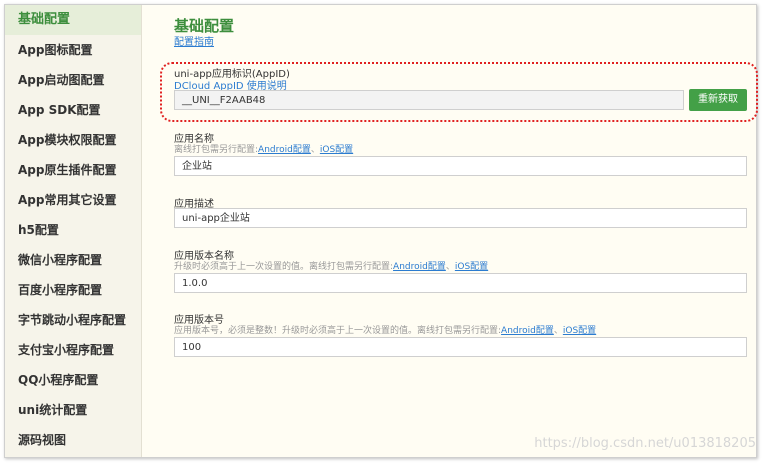  Describe the element at coordinates (419, 267) in the screenshot. I see `version-name-android-link: Android配置` at that location.